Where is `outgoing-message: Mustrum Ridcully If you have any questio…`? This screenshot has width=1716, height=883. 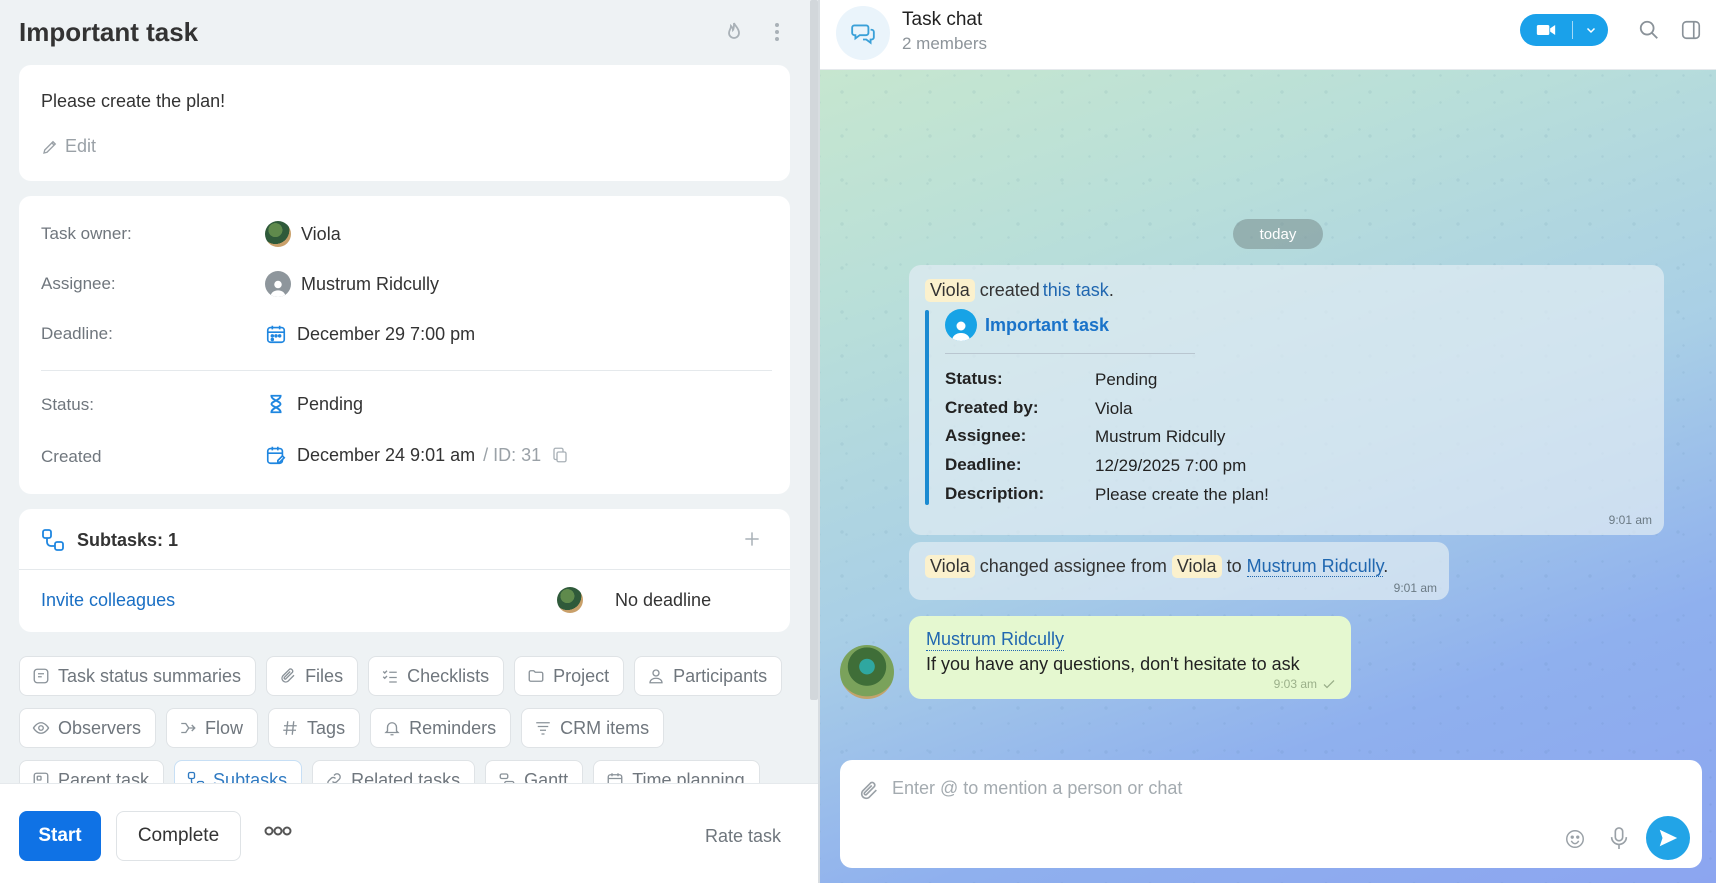 outgoing-message: Mustrum Ridcully If you have any questio… is located at coordinates (1130, 657).